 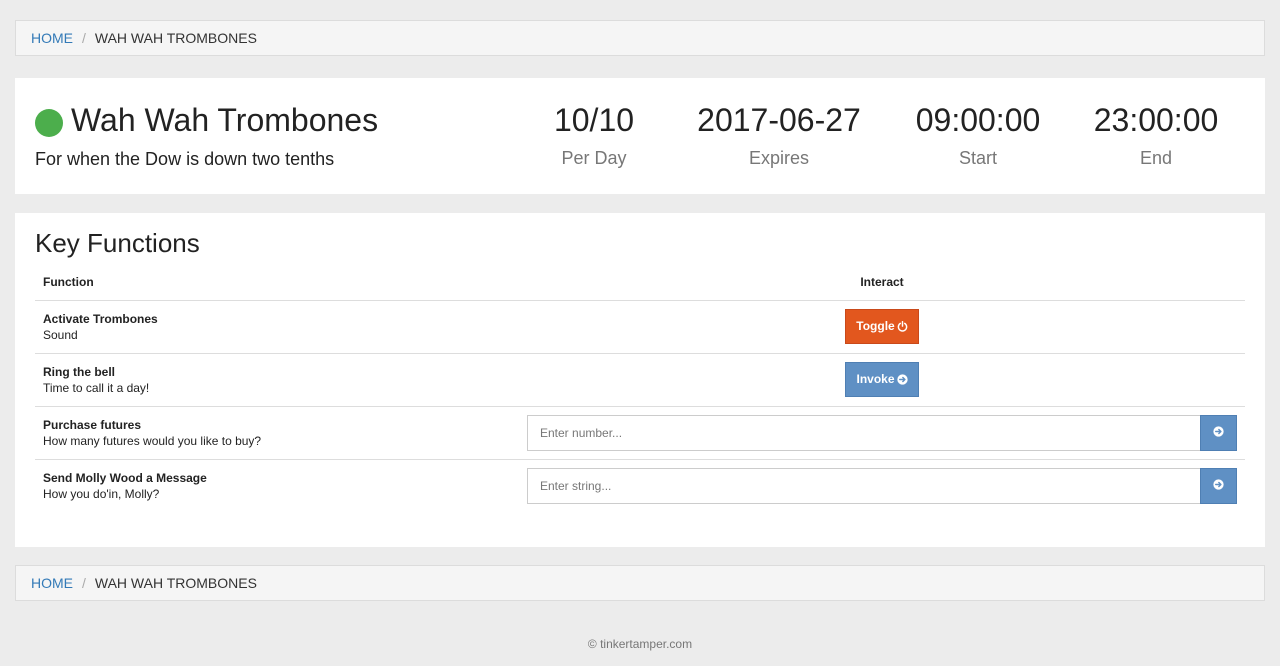 I want to click on invoke-button: Invoke, so click(x=882, y=379).